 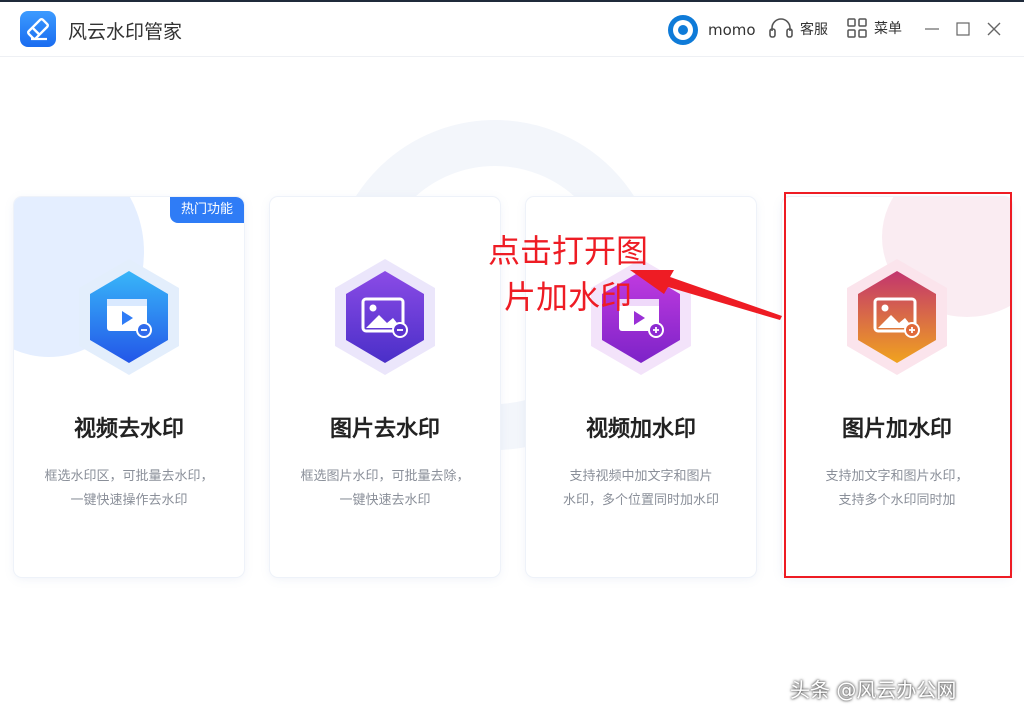 What do you see at coordinates (129, 317) in the screenshot?
I see `video-remove-icon` at bounding box center [129, 317].